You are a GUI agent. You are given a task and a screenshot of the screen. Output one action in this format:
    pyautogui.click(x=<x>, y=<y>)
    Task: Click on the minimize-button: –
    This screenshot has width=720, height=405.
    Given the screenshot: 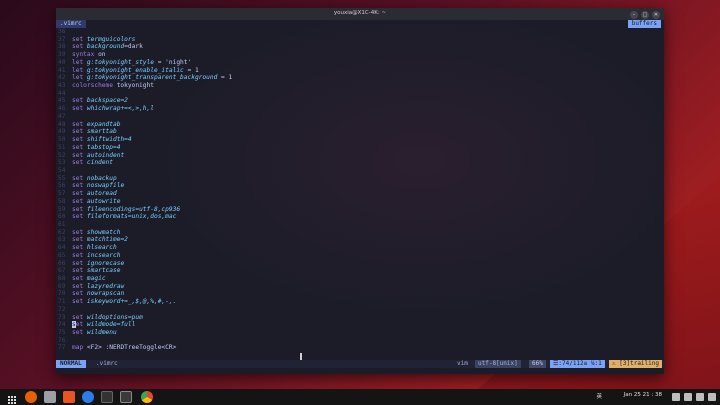 What is the action you would take?
    pyautogui.click(x=634, y=14)
    